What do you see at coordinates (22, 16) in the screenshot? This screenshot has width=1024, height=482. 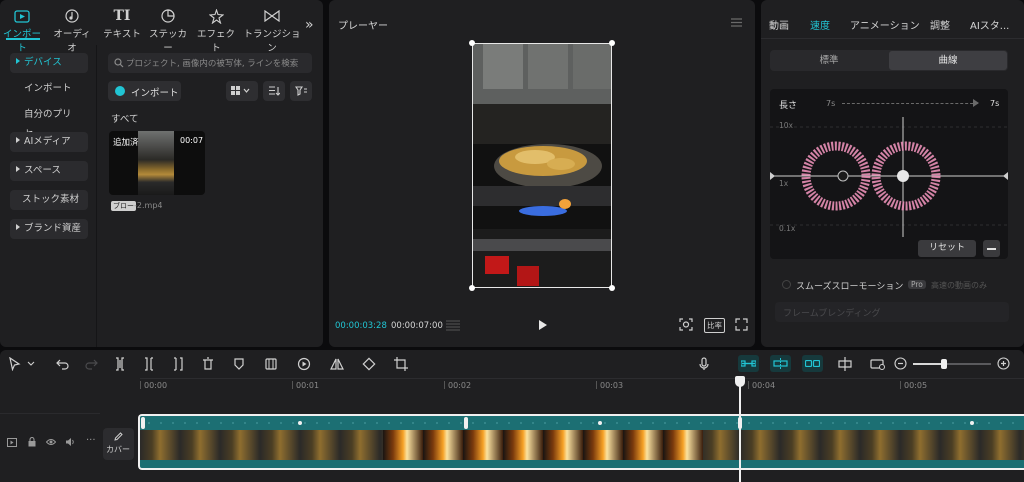 I see `import-icon` at bounding box center [22, 16].